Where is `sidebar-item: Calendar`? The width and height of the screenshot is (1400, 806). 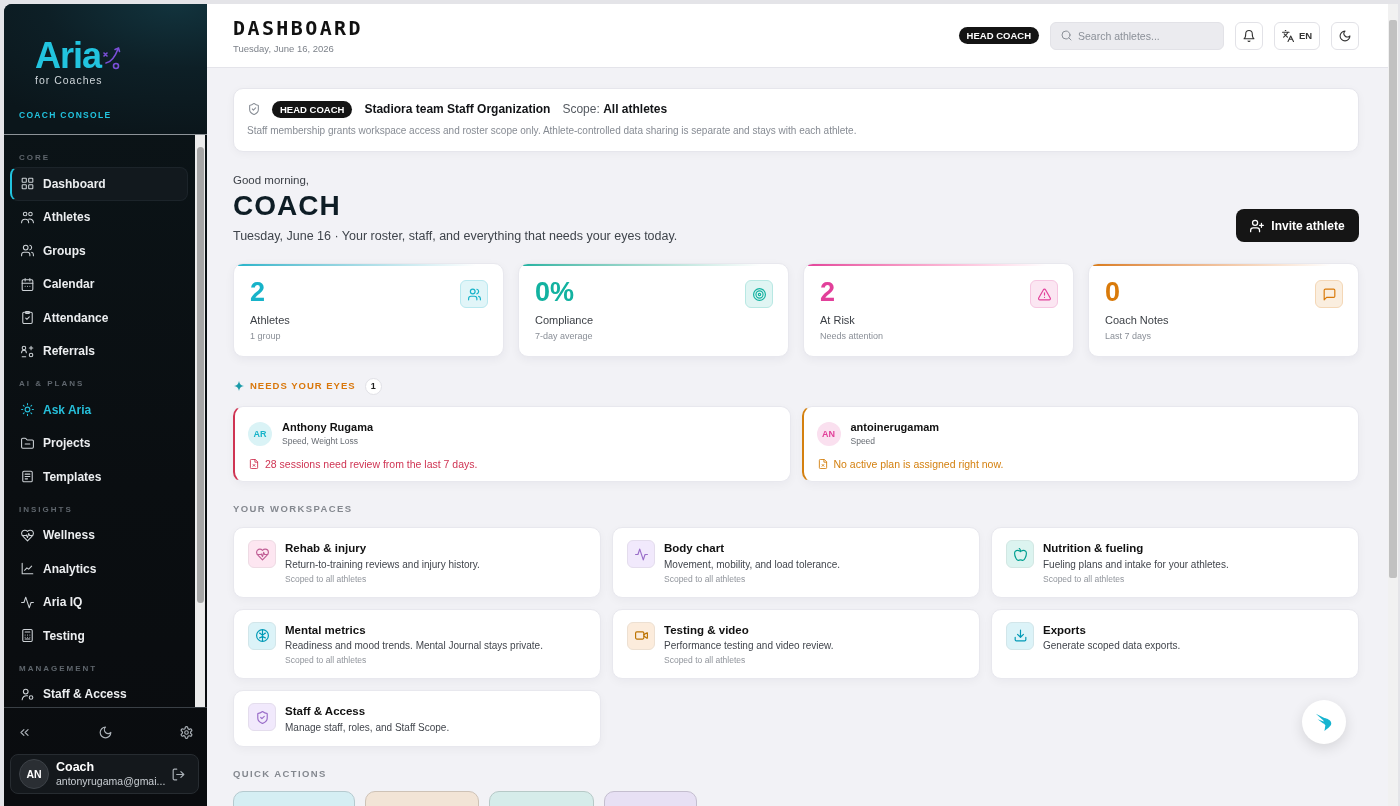
sidebar-item: Calendar is located at coordinates (99, 284).